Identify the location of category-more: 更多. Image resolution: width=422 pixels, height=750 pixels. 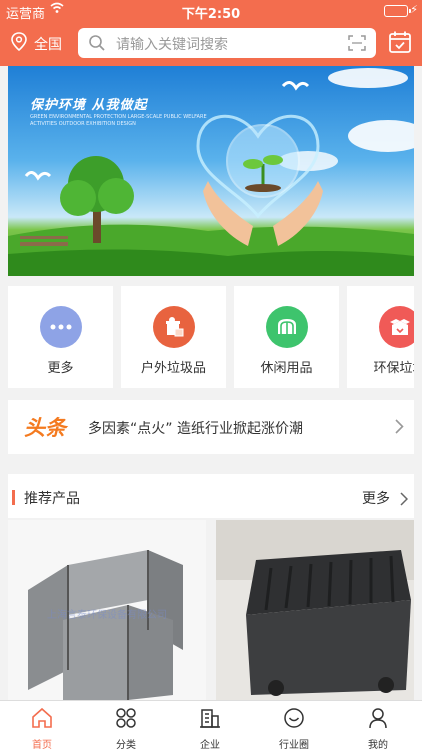
(60, 337).